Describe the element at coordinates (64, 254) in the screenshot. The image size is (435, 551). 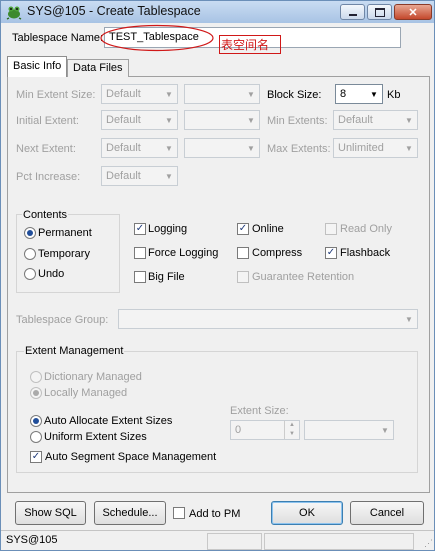
I see `temporary-label: Temporary` at that location.